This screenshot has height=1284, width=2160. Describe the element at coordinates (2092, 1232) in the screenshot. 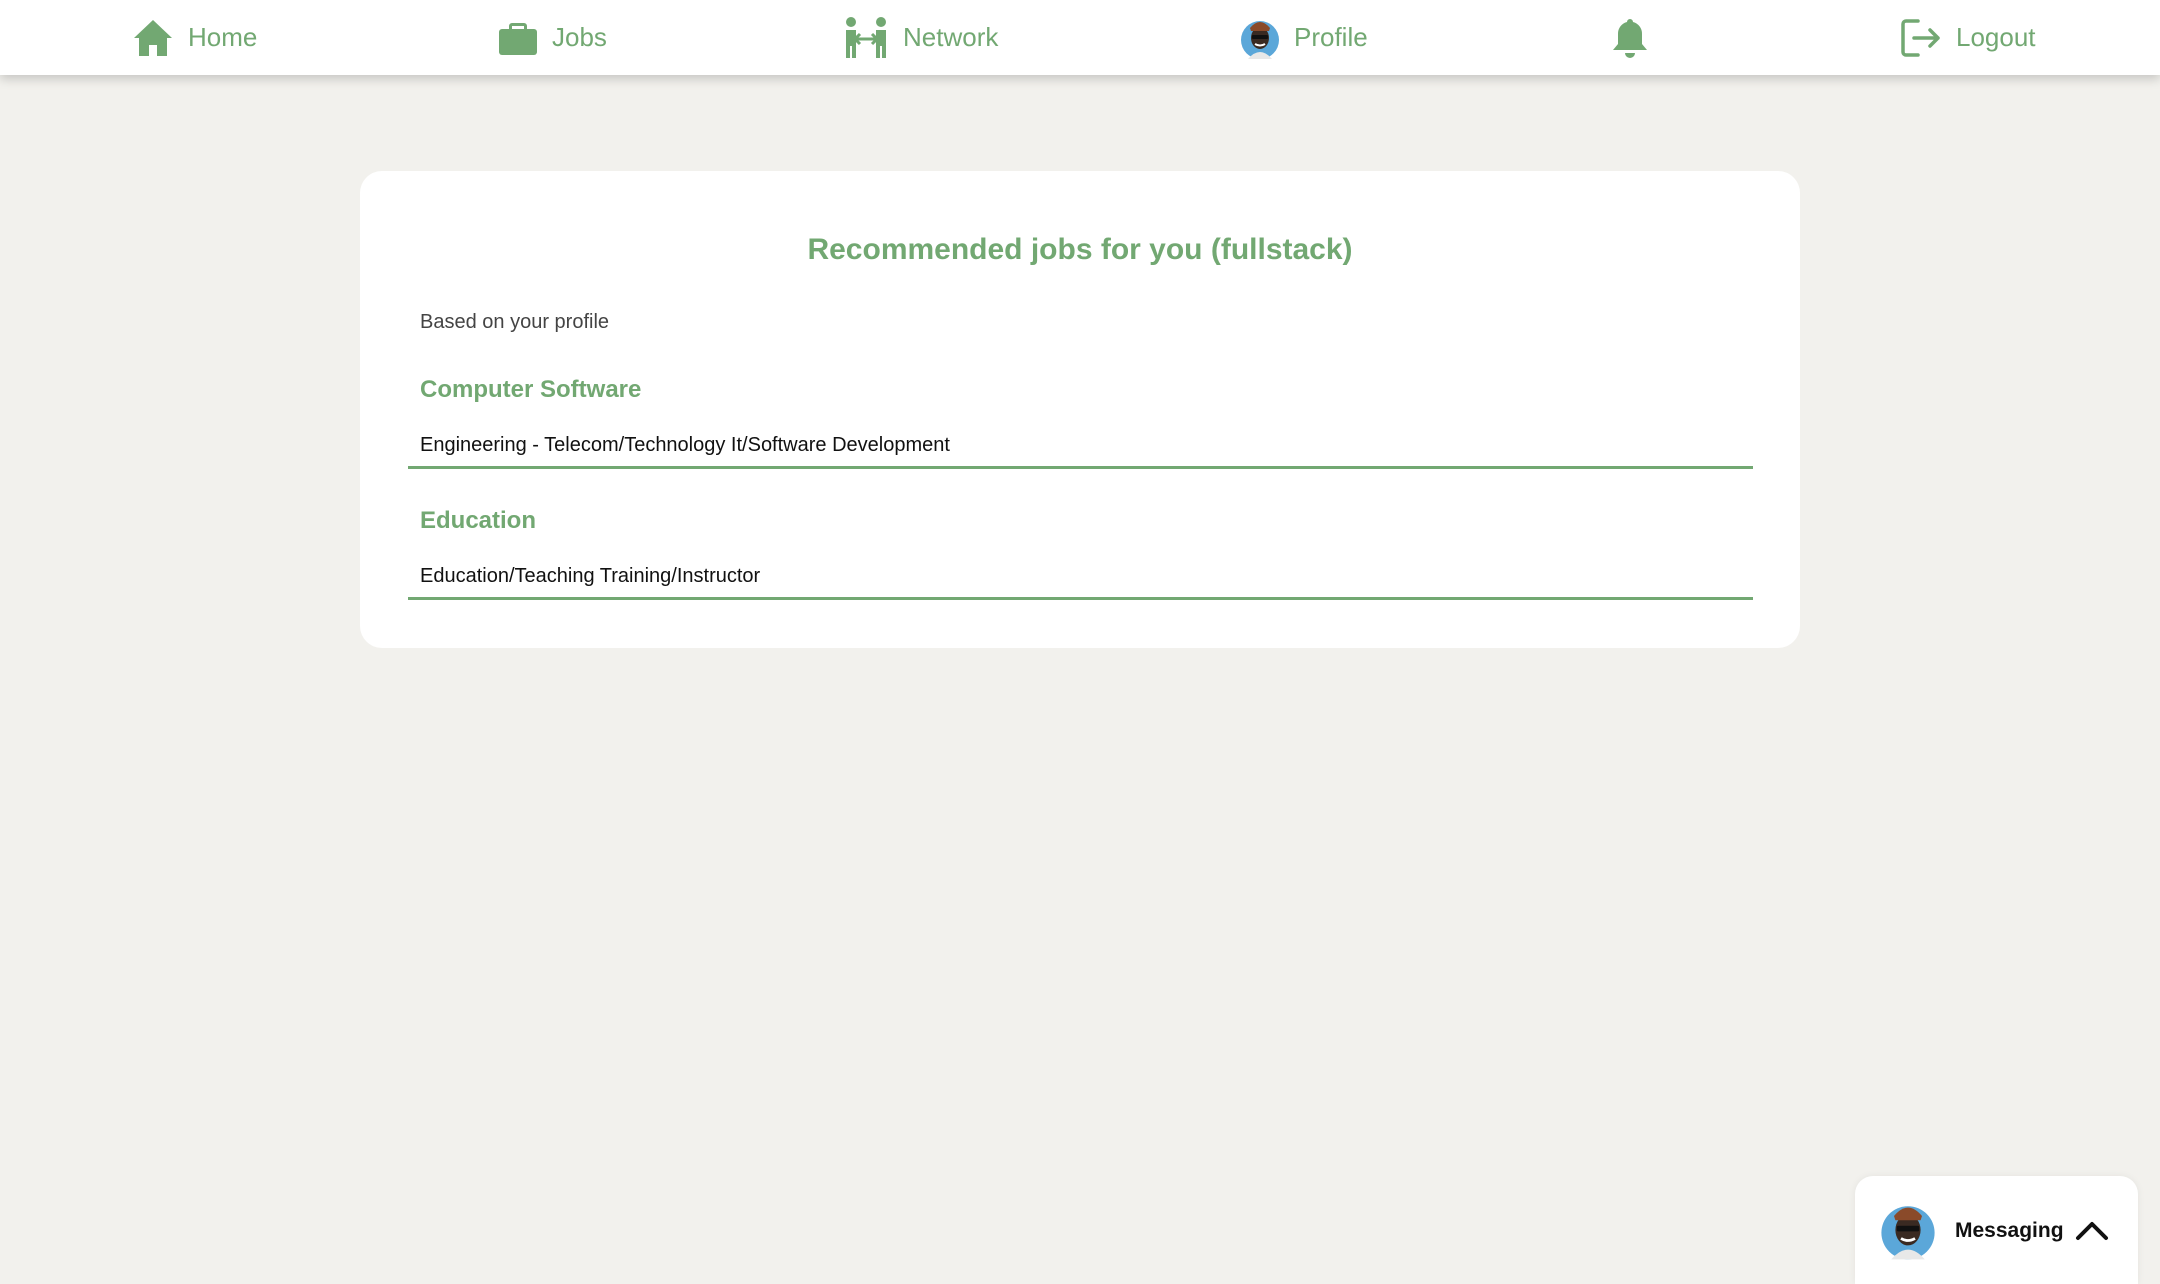

I see `chevron-up-icon` at that location.